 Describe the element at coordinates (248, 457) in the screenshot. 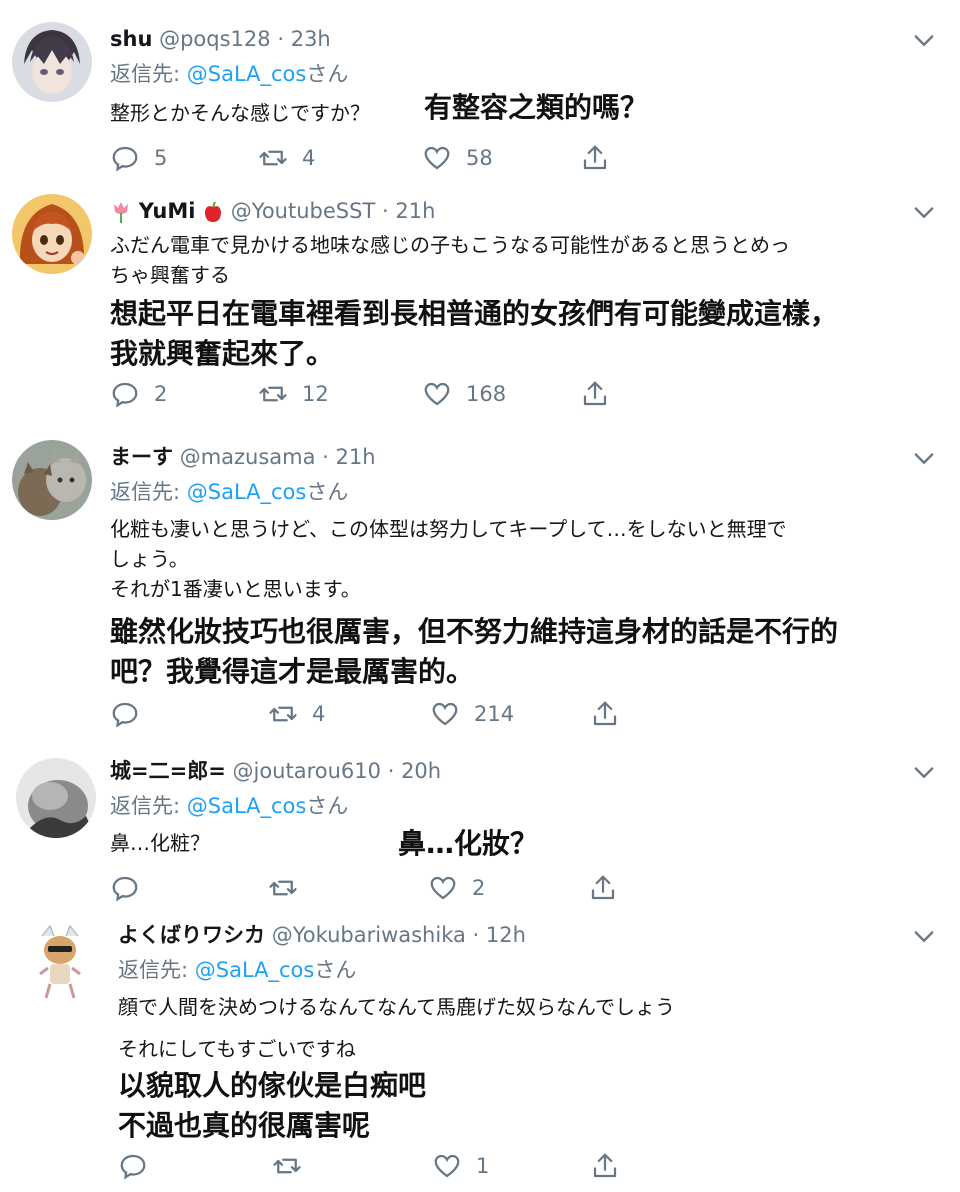

I see `user-handle: @mazusama` at that location.